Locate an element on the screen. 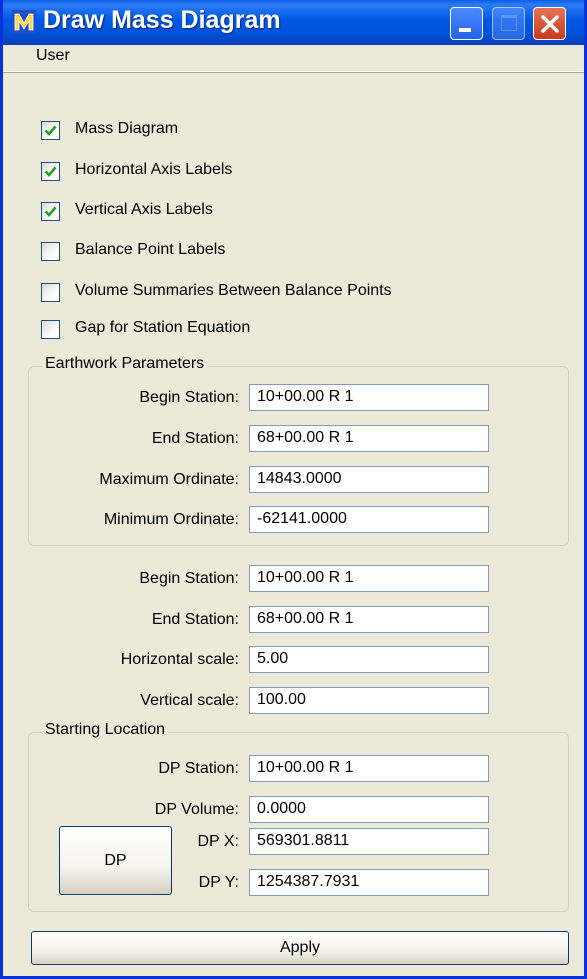  field-label: DP Y: is located at coordinates (218, 882).